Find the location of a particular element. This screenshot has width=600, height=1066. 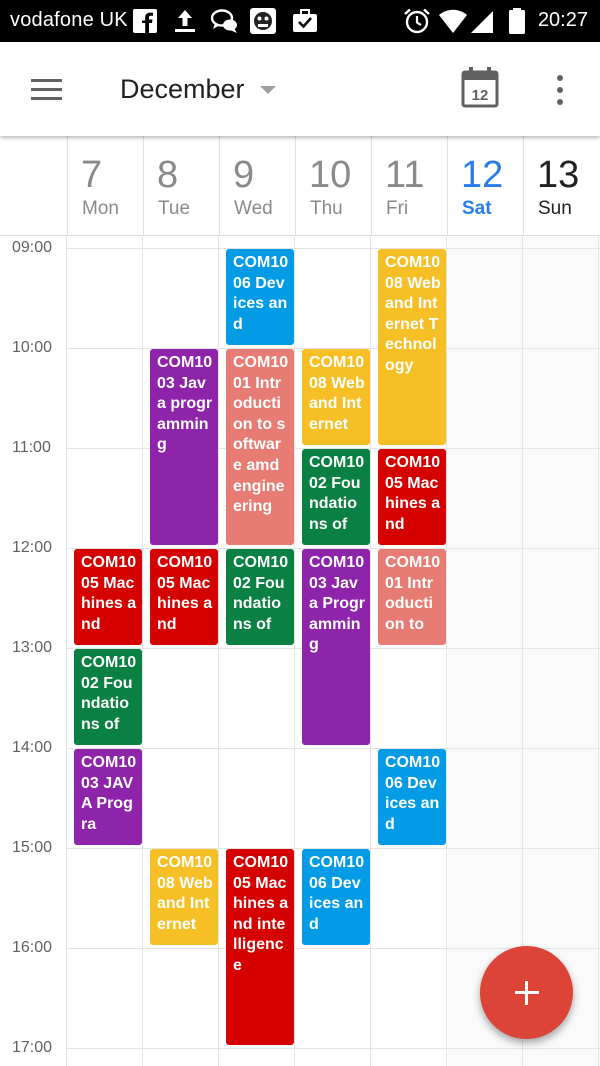

gorilla-app-icon is located at coordinates (263, 21).